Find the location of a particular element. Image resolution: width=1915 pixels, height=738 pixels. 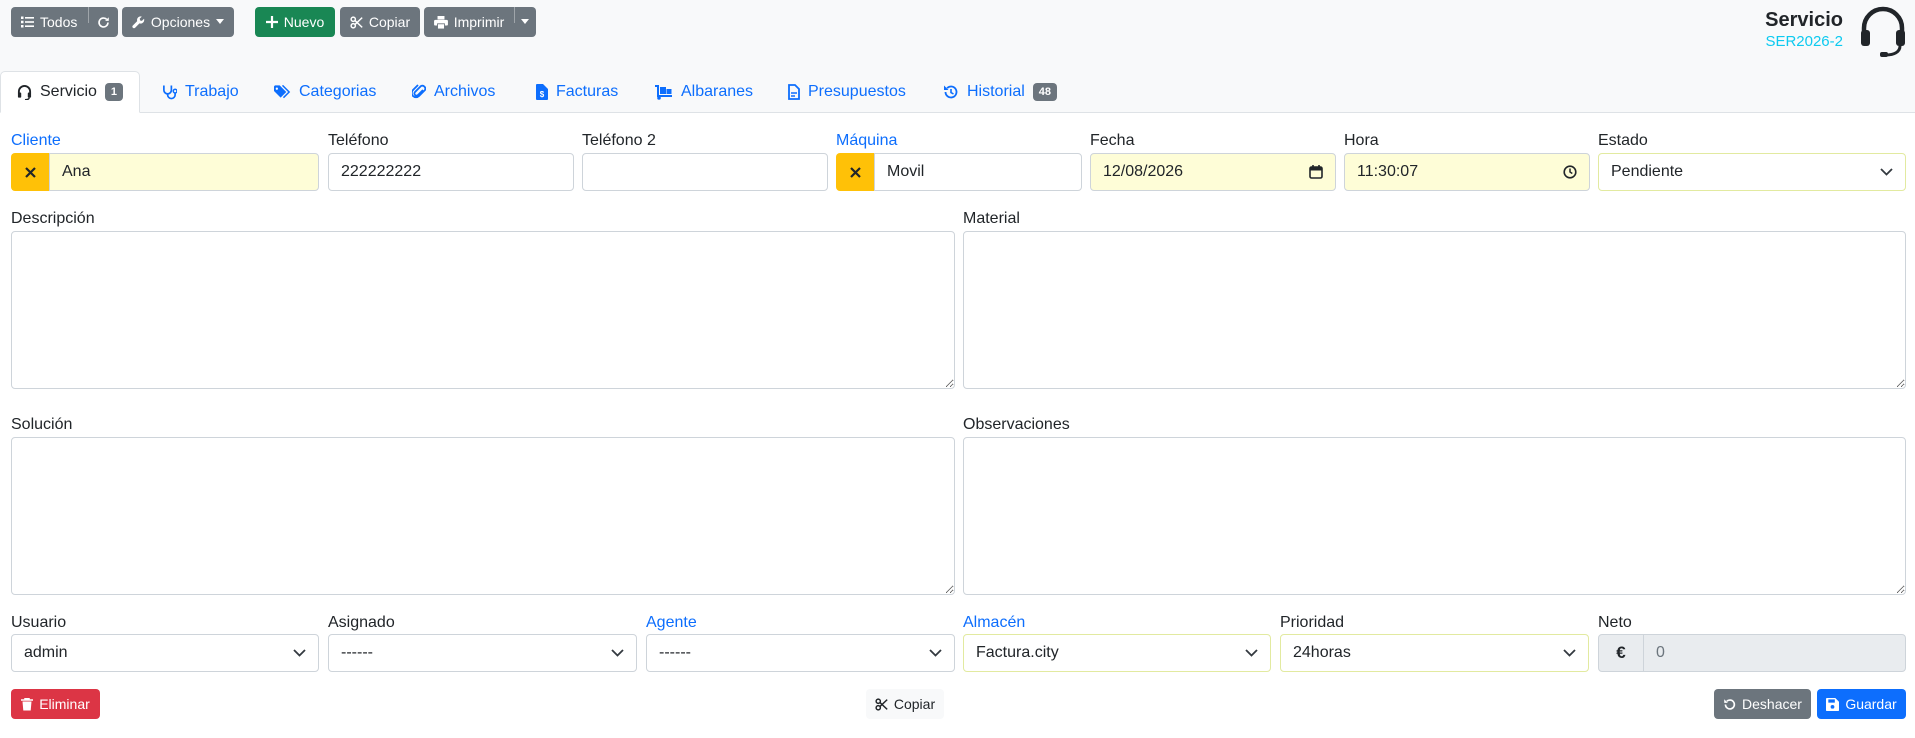

tab-categorias: Categorias is located at coordinates (325, 92).